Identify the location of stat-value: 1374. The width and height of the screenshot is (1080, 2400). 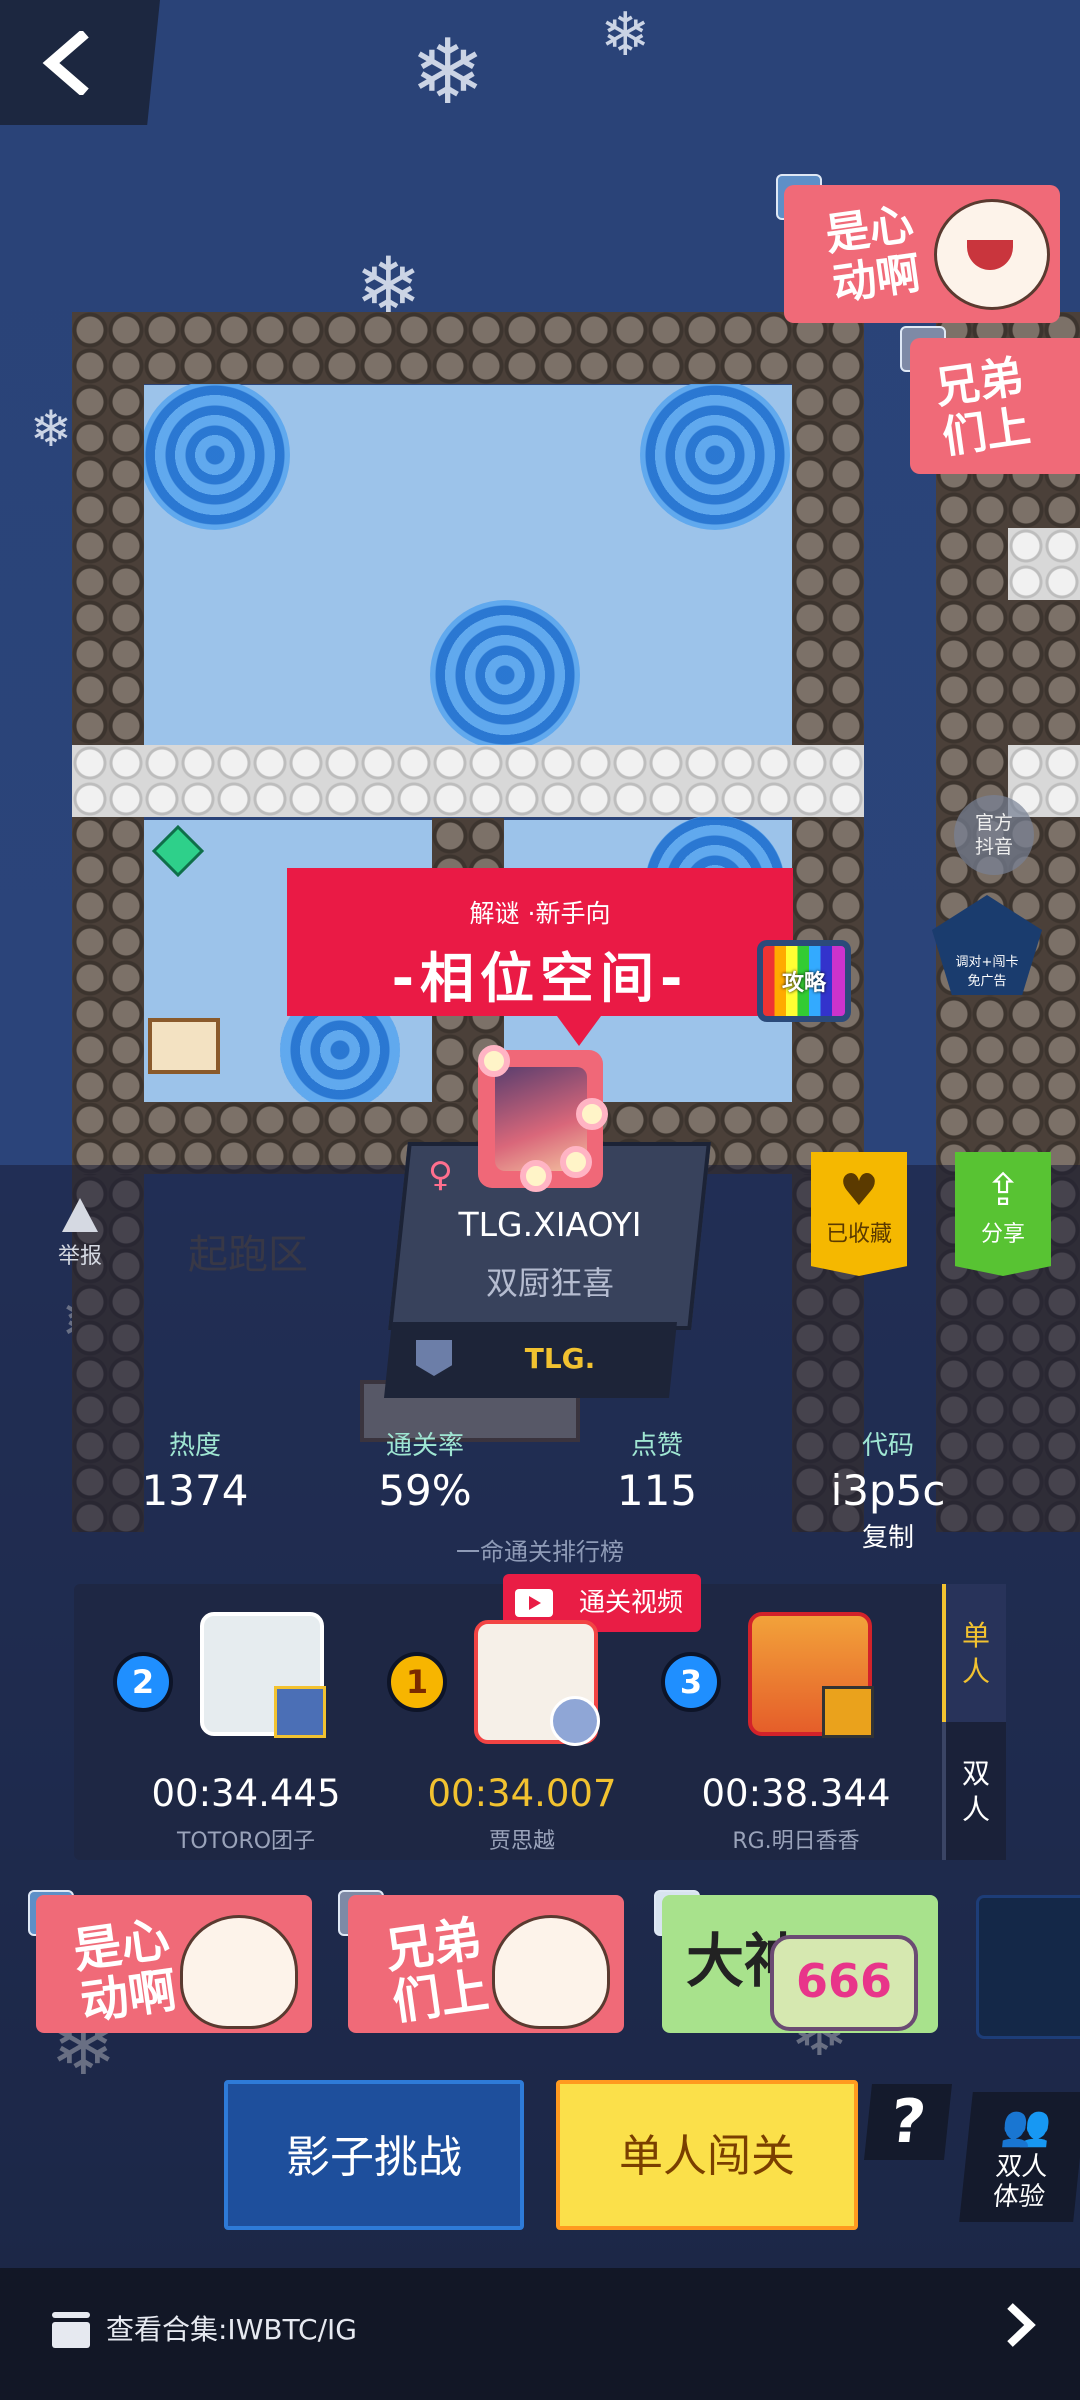
(195, 1490).